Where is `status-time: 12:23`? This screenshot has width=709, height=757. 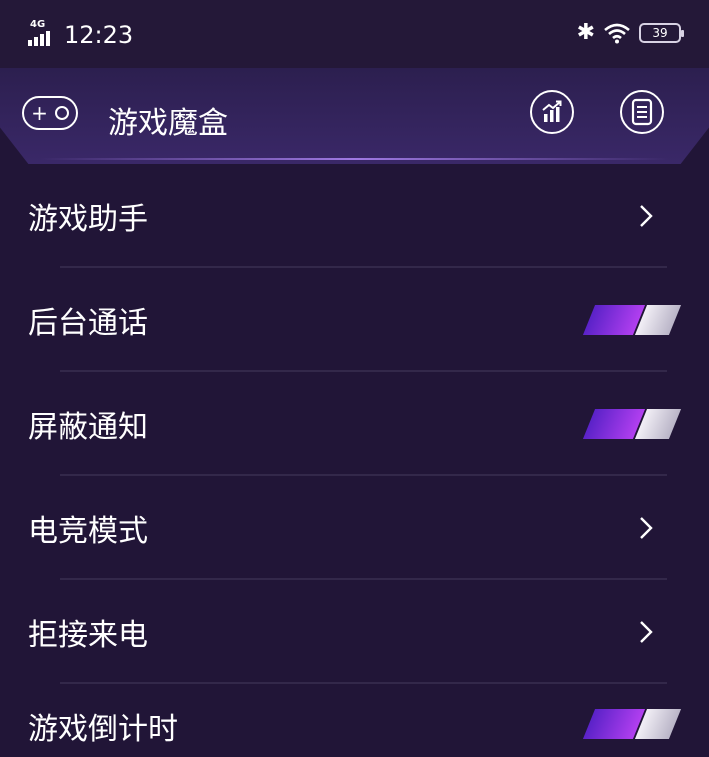 status-time: 12:23 is located at coordinates (99, 35).